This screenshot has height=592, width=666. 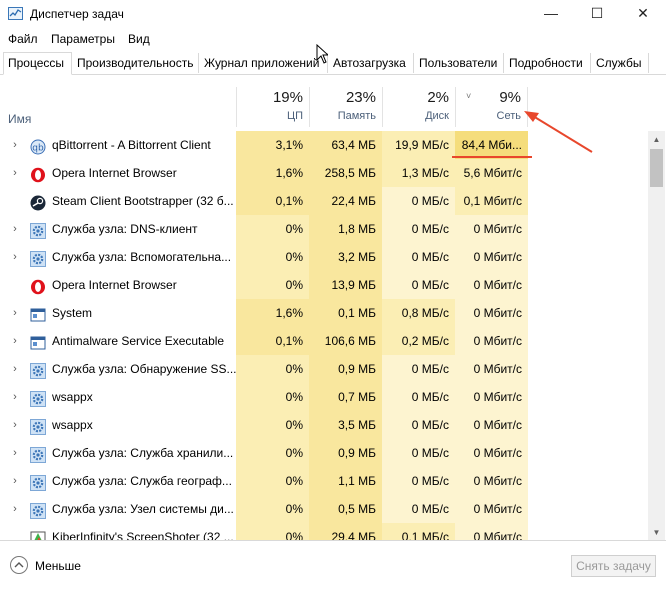 I want to click on column-header-memory: 23% Память, so click(x=345, y=107).